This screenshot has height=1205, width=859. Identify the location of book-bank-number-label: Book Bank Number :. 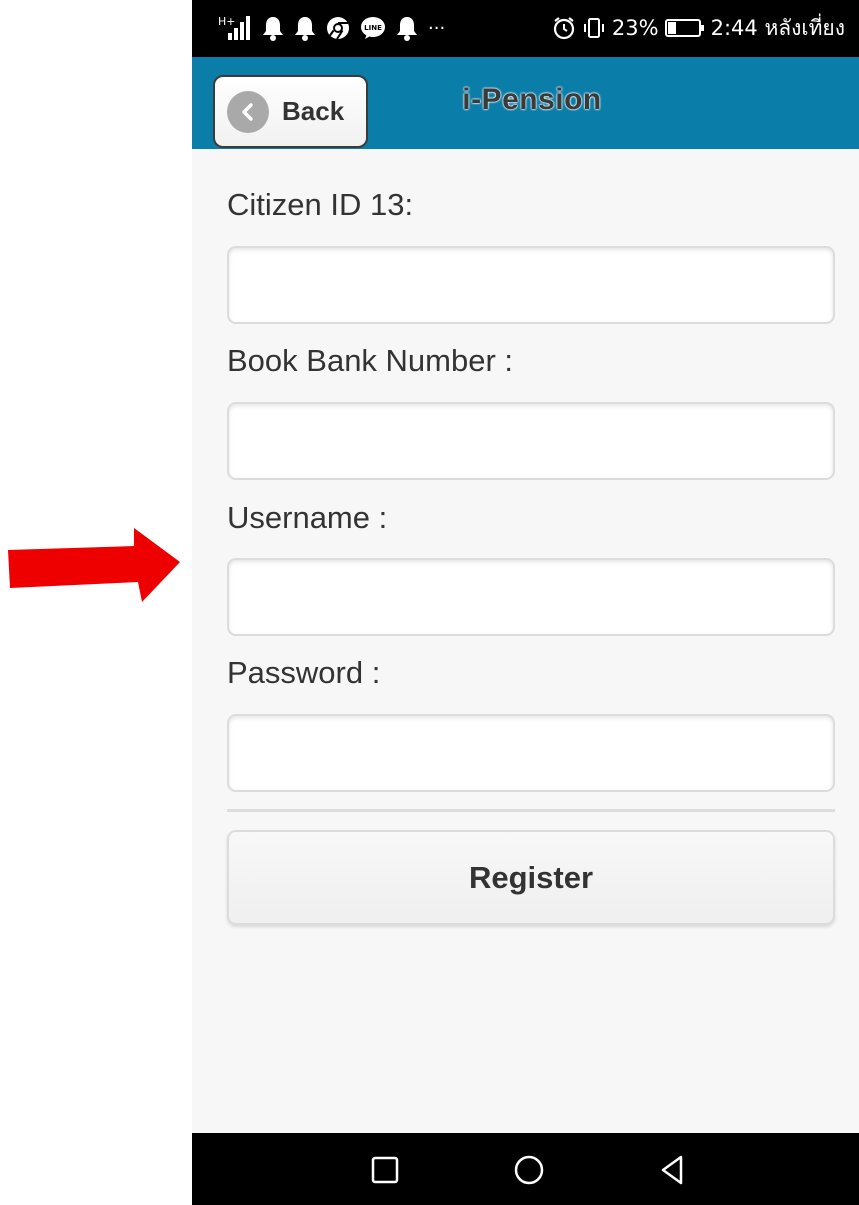
(370, 360).